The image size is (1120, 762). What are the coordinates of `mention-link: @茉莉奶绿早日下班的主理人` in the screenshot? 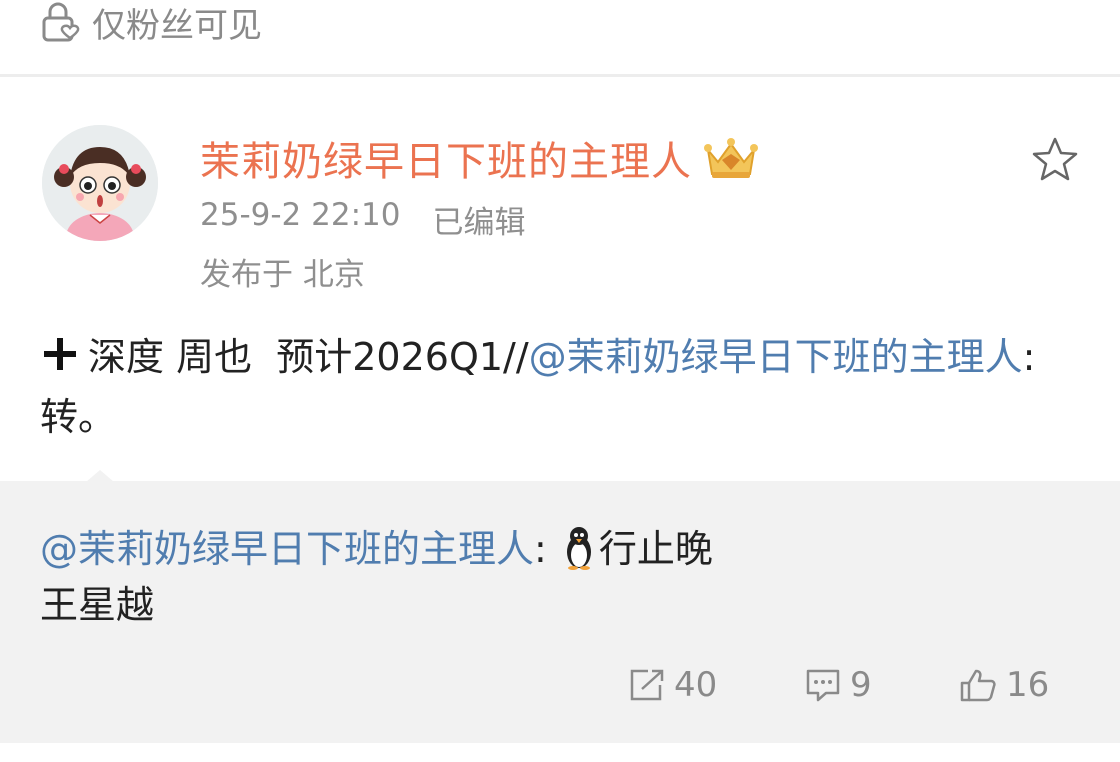 It's located at (776, 357).